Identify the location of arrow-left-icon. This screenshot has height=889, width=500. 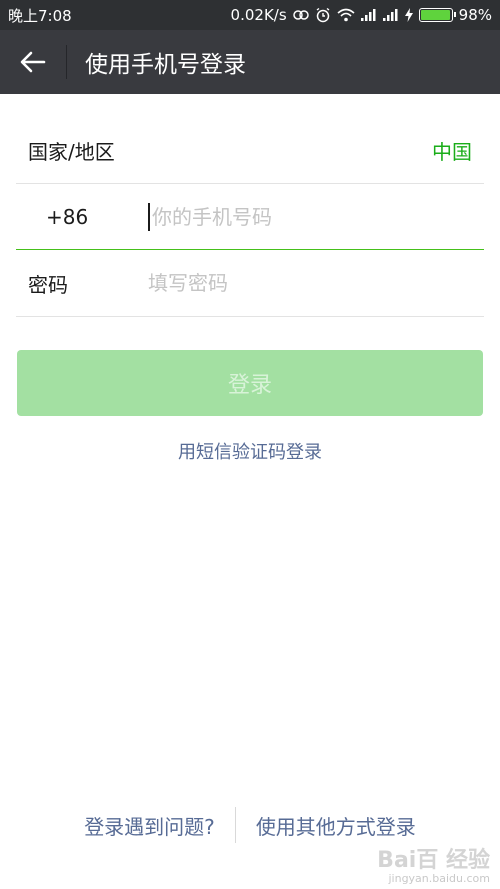
(33, 62).